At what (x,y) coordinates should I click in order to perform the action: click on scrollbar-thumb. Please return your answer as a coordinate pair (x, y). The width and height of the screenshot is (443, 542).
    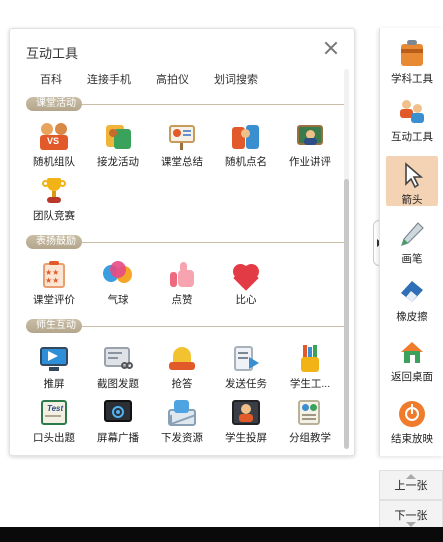
    Looking at the image, I should click on (346, 314).